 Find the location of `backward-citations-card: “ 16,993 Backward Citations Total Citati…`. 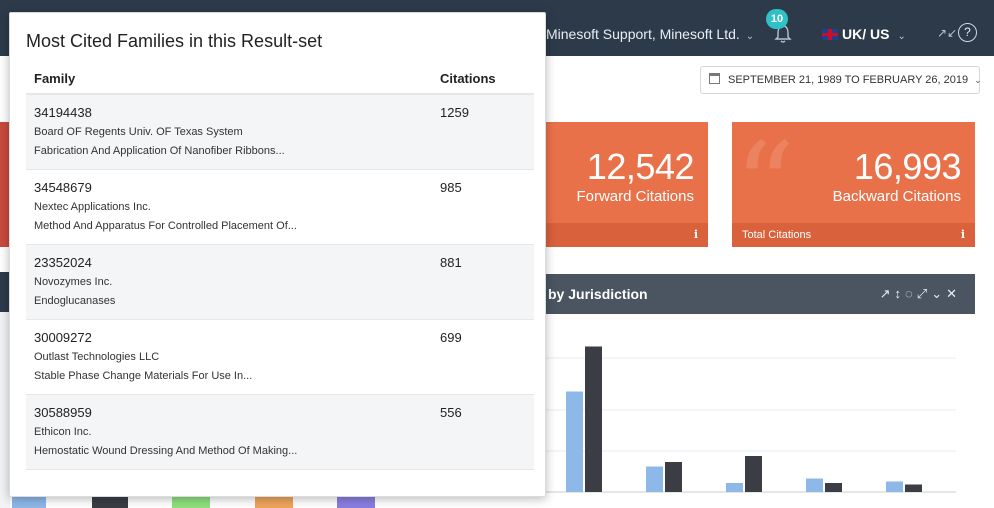

backward-citations-card: “ 16,993 Backward Citations Total Citati… is located at coordinates (853, 184).